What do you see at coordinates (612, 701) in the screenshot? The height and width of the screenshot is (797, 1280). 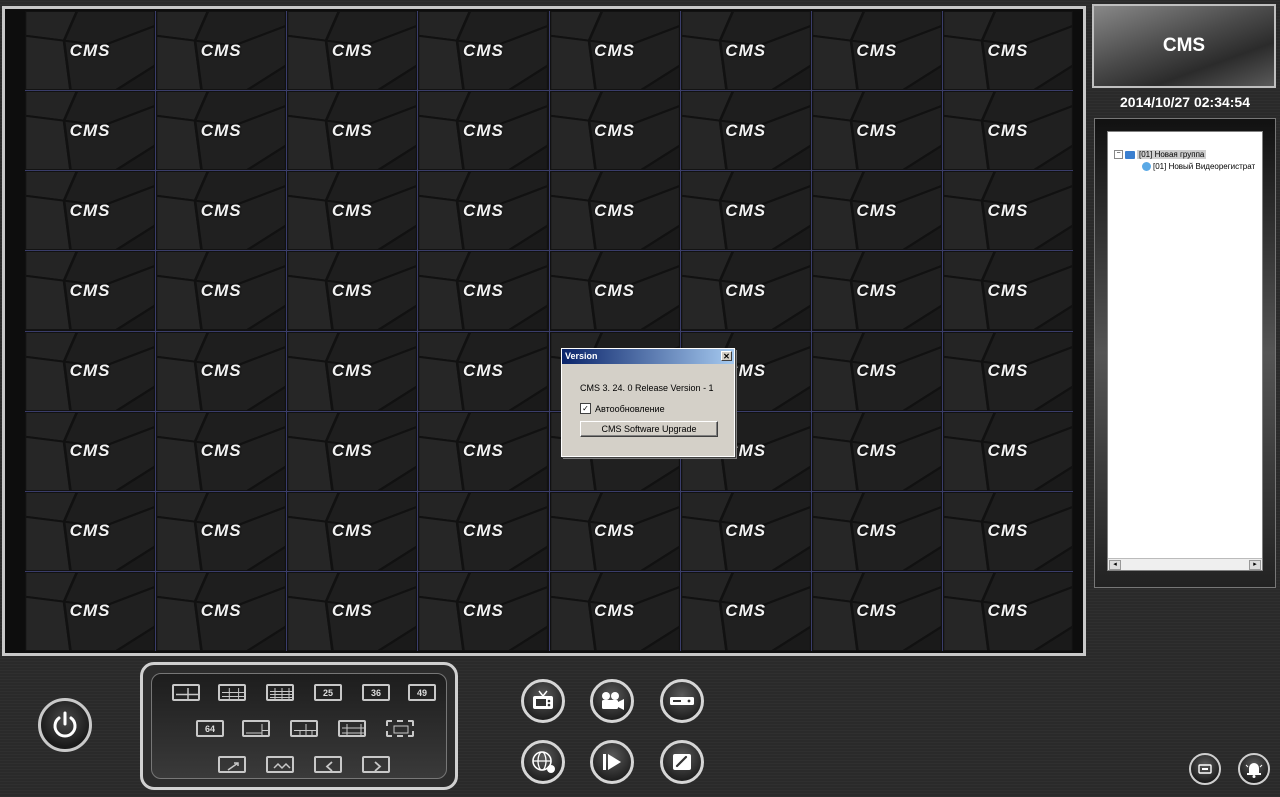 I see `record-button` at bounding box center [612, 701].